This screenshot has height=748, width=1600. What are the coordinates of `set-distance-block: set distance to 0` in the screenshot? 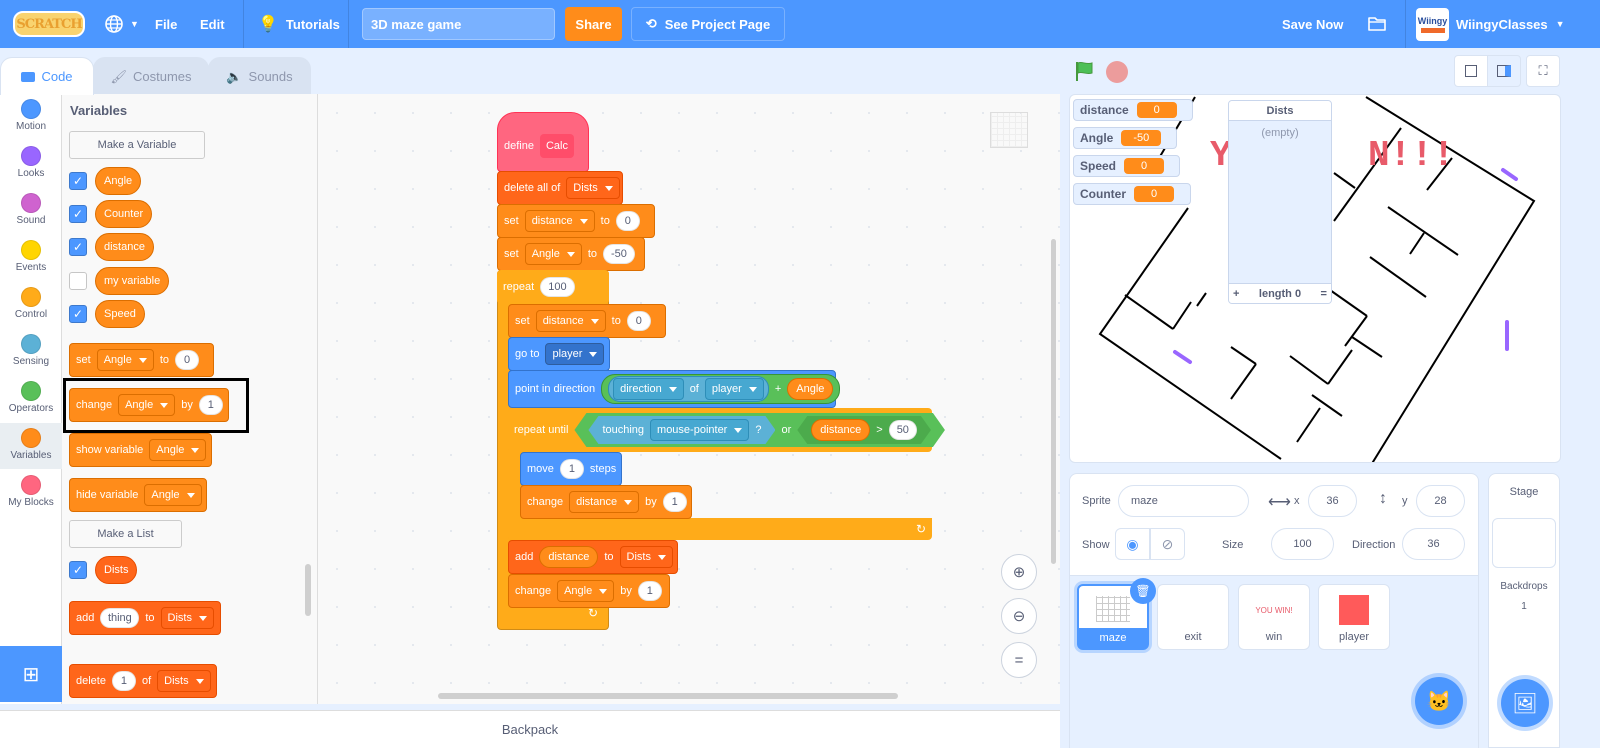 It's located at (587, 321).